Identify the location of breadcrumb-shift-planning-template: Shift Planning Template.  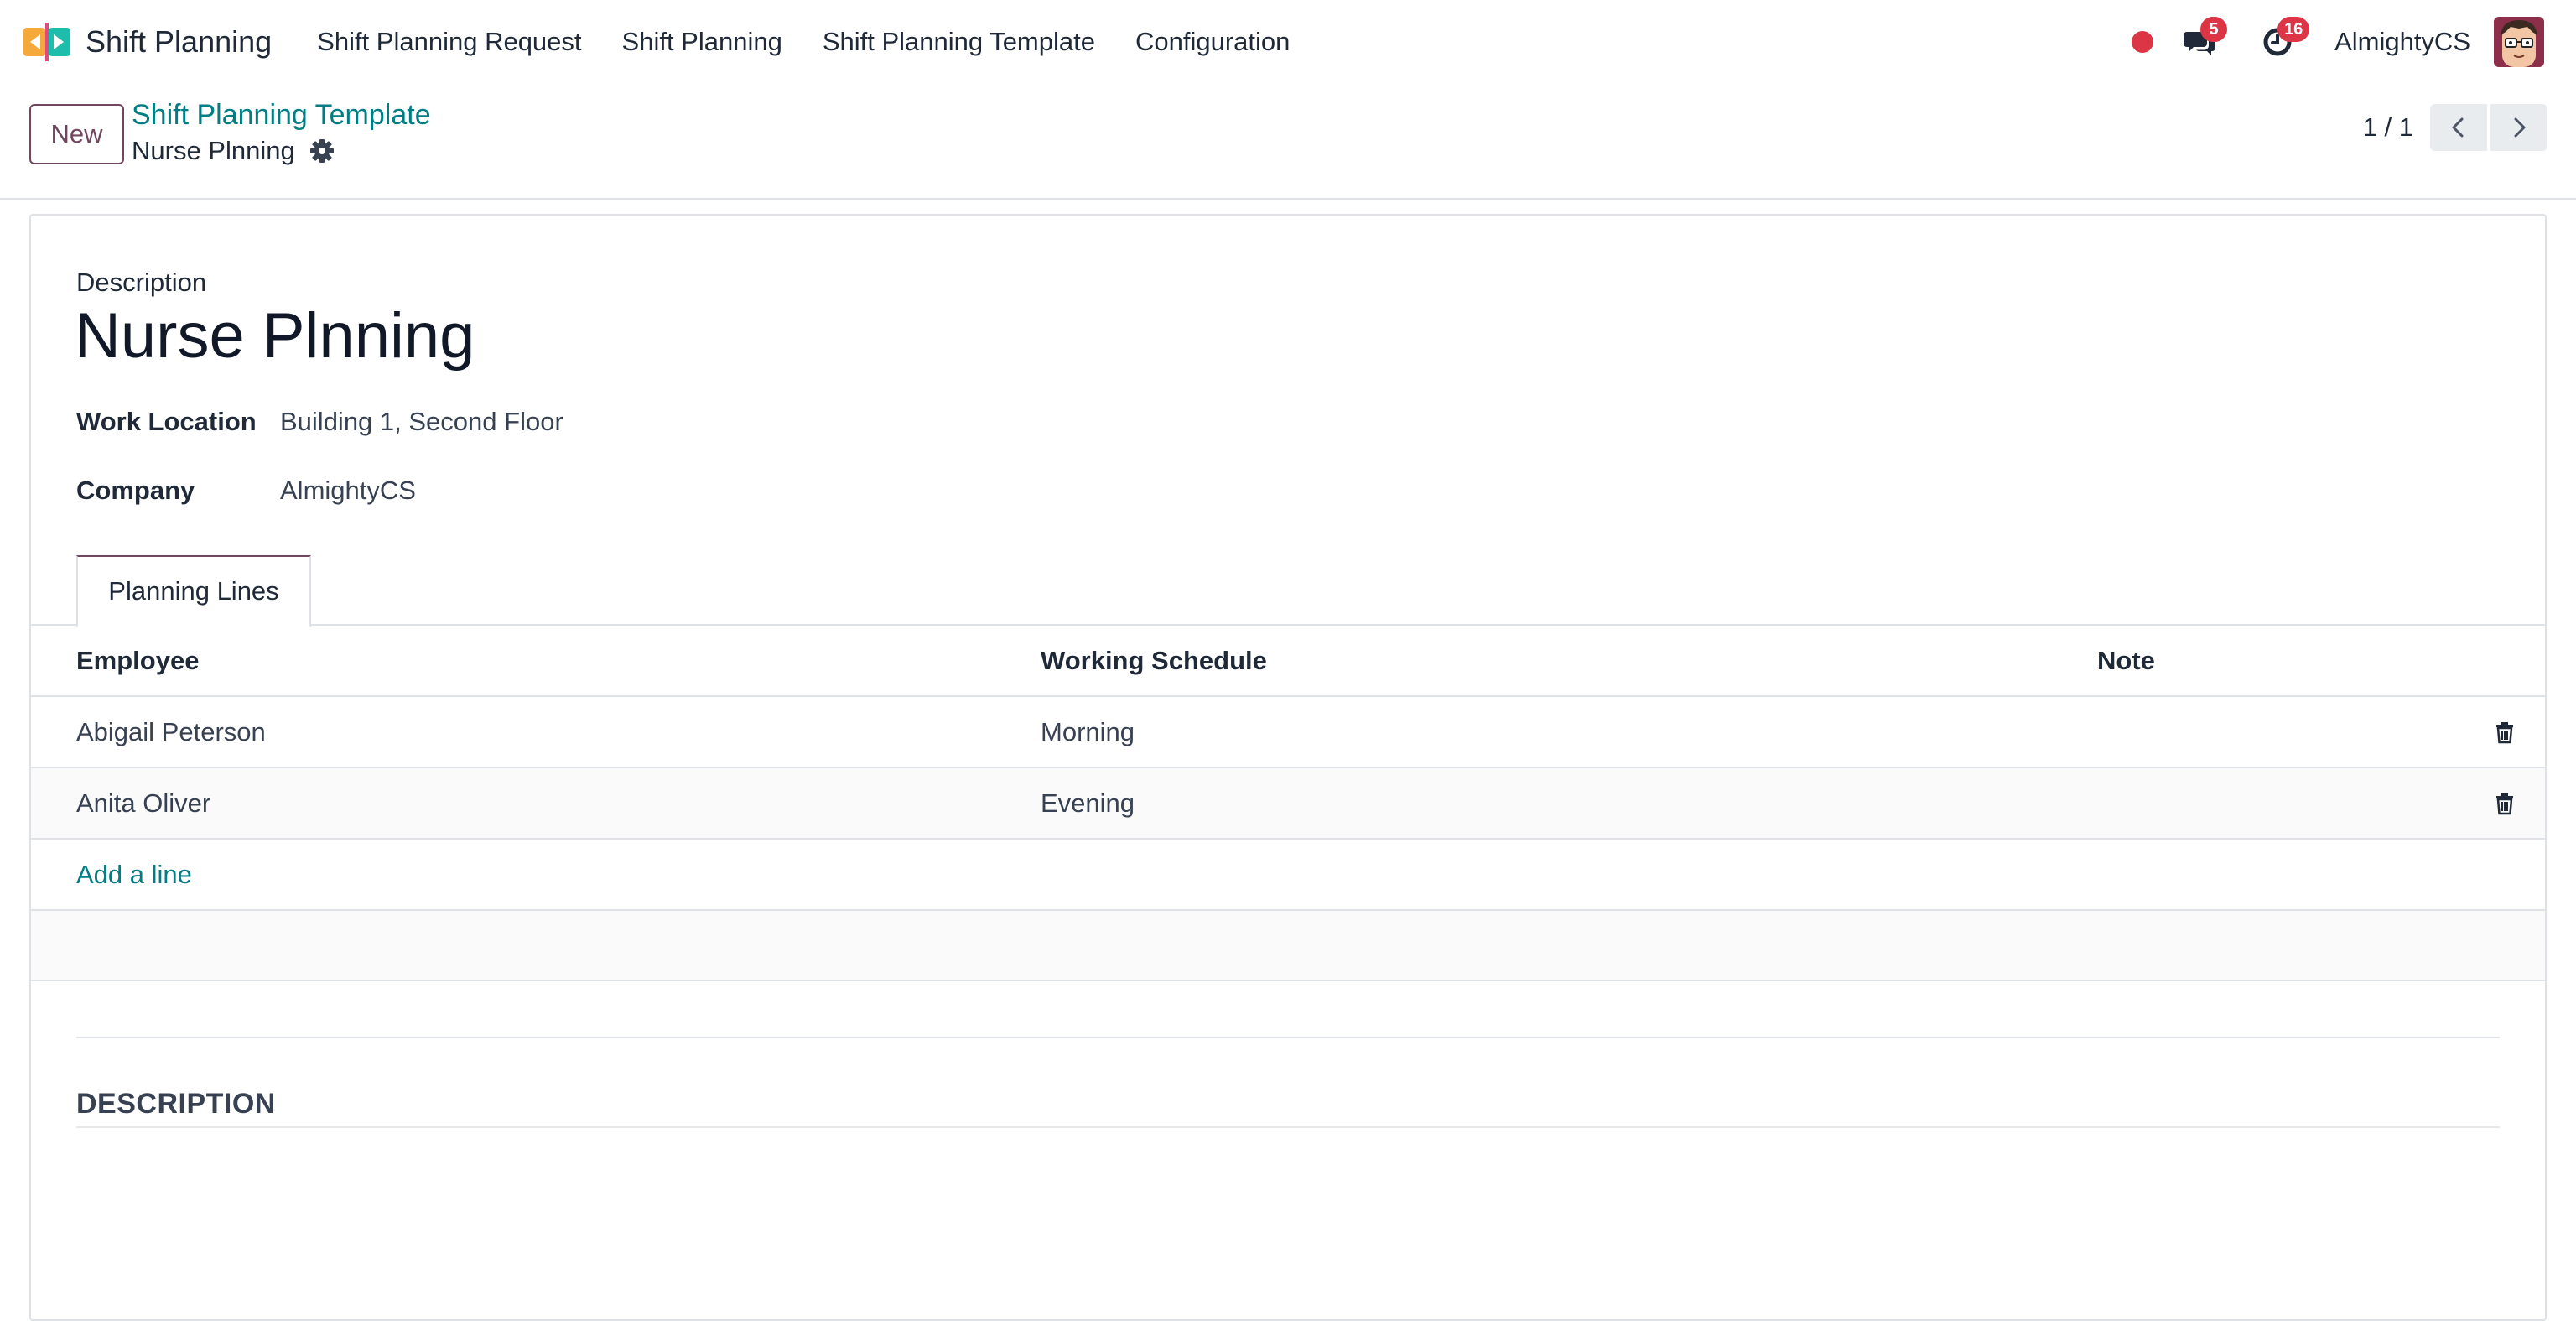
(281, 115).